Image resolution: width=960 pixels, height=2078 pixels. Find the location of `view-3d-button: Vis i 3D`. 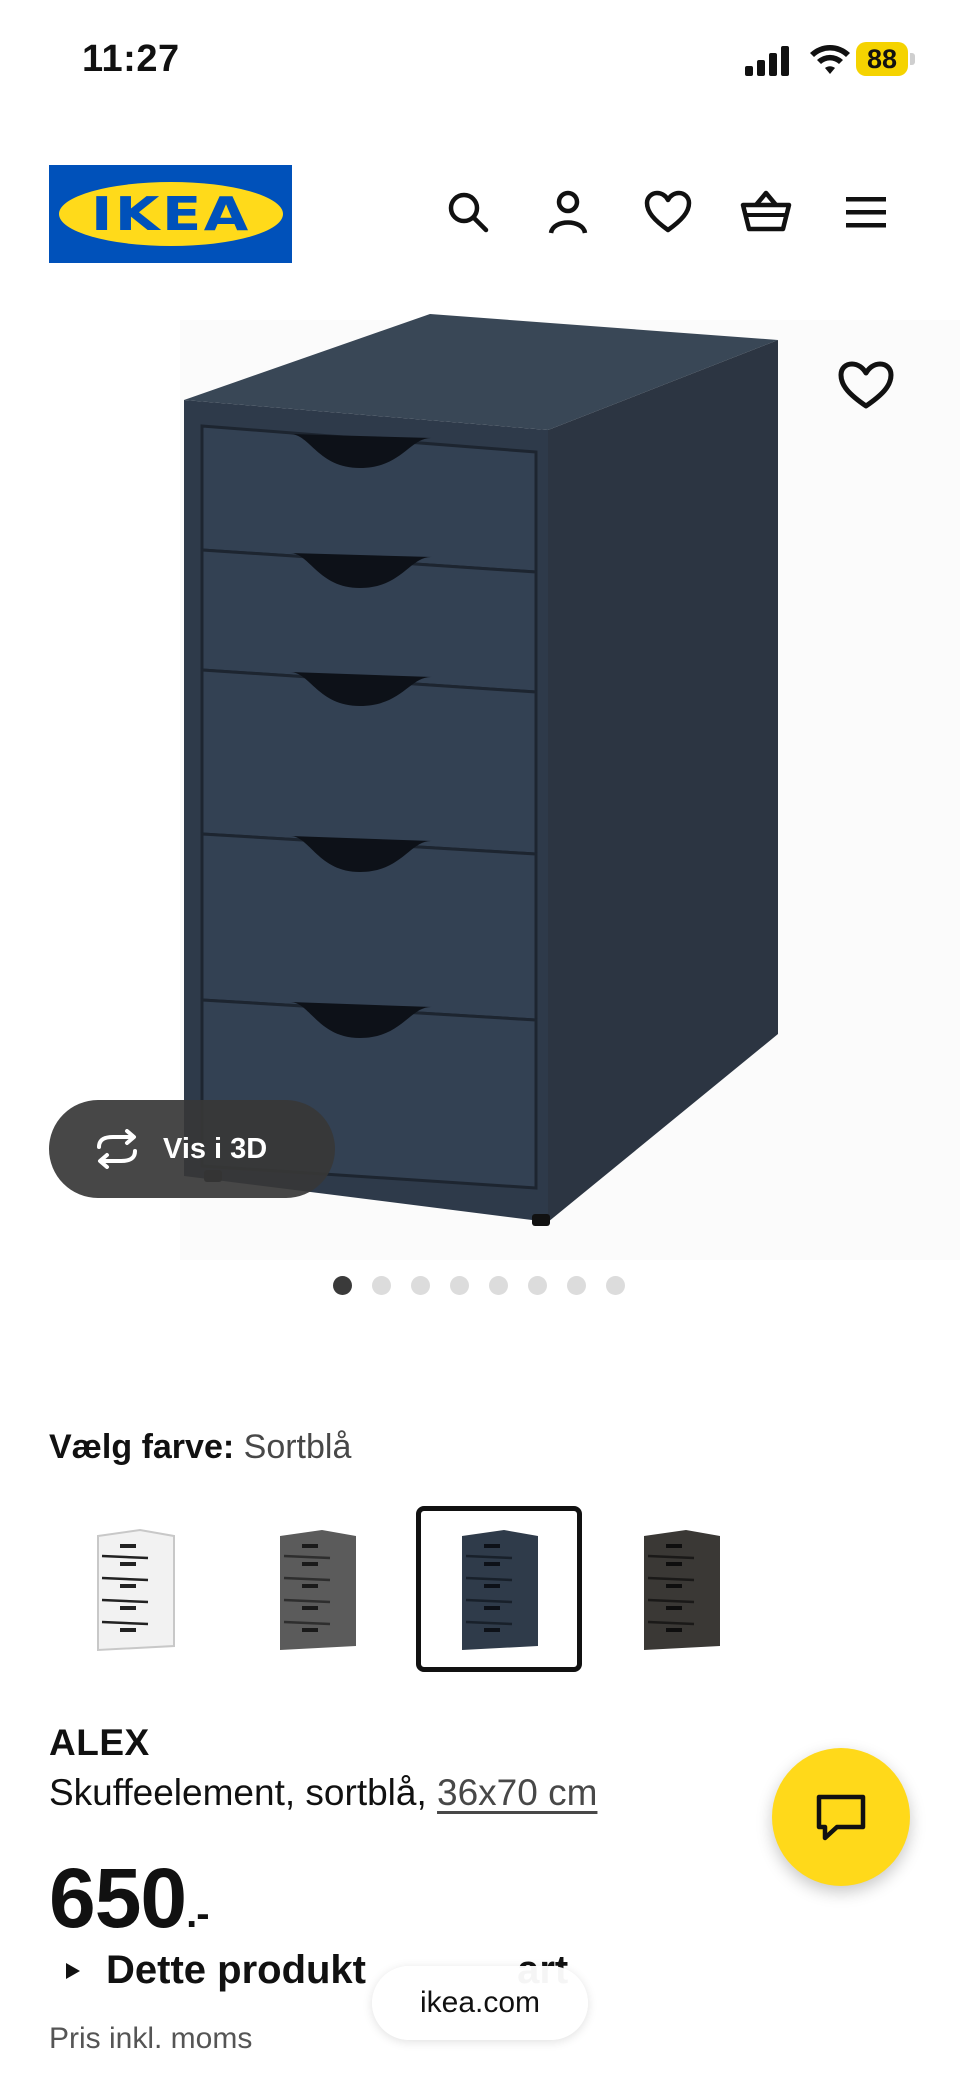

view-3d-button: Vis i 3D is located at coordinates (192, 1149).